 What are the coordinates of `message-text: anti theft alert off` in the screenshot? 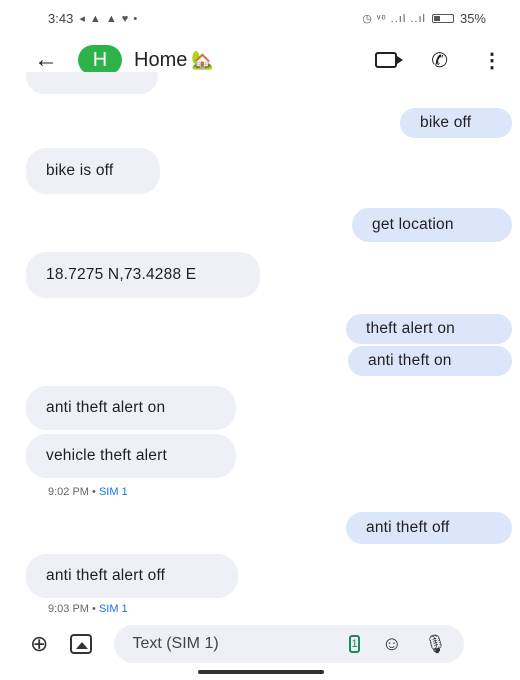 It's located at (106, 576).